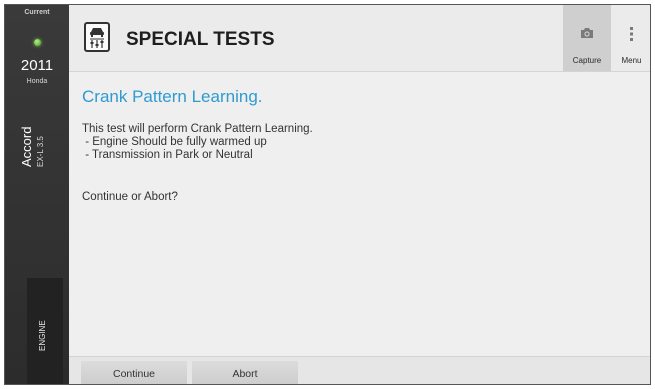  What do you see at coordinates (245, 372) in the screenshot?
I see `abort-button: Abort` at bounding box center [245, 372].